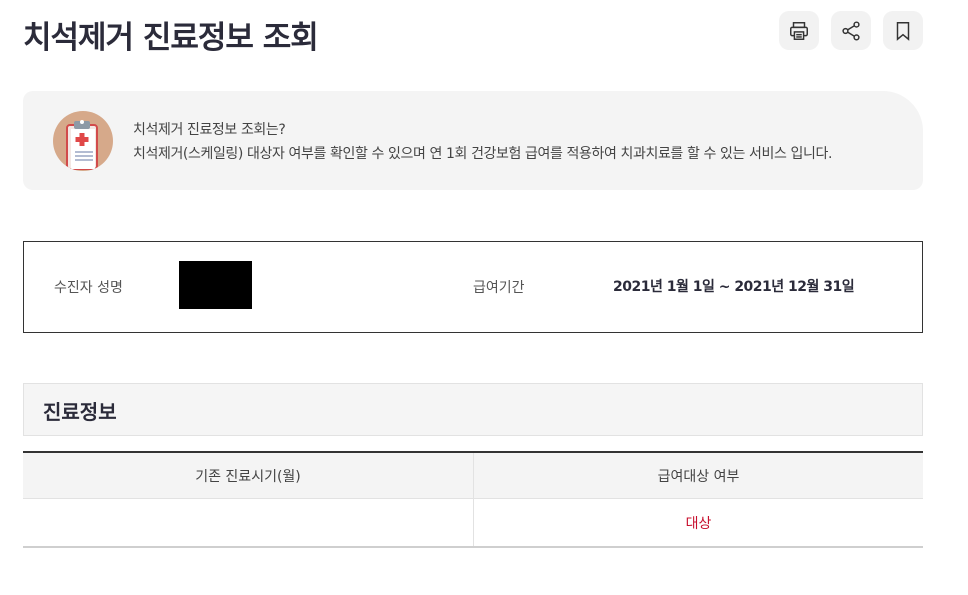 The image size is (968, 595). What do you see at coordinates (171, 38) in the screenshot?
I see `page-title: 치석제거 진료정보 조회` at bounding box center [171, 38].